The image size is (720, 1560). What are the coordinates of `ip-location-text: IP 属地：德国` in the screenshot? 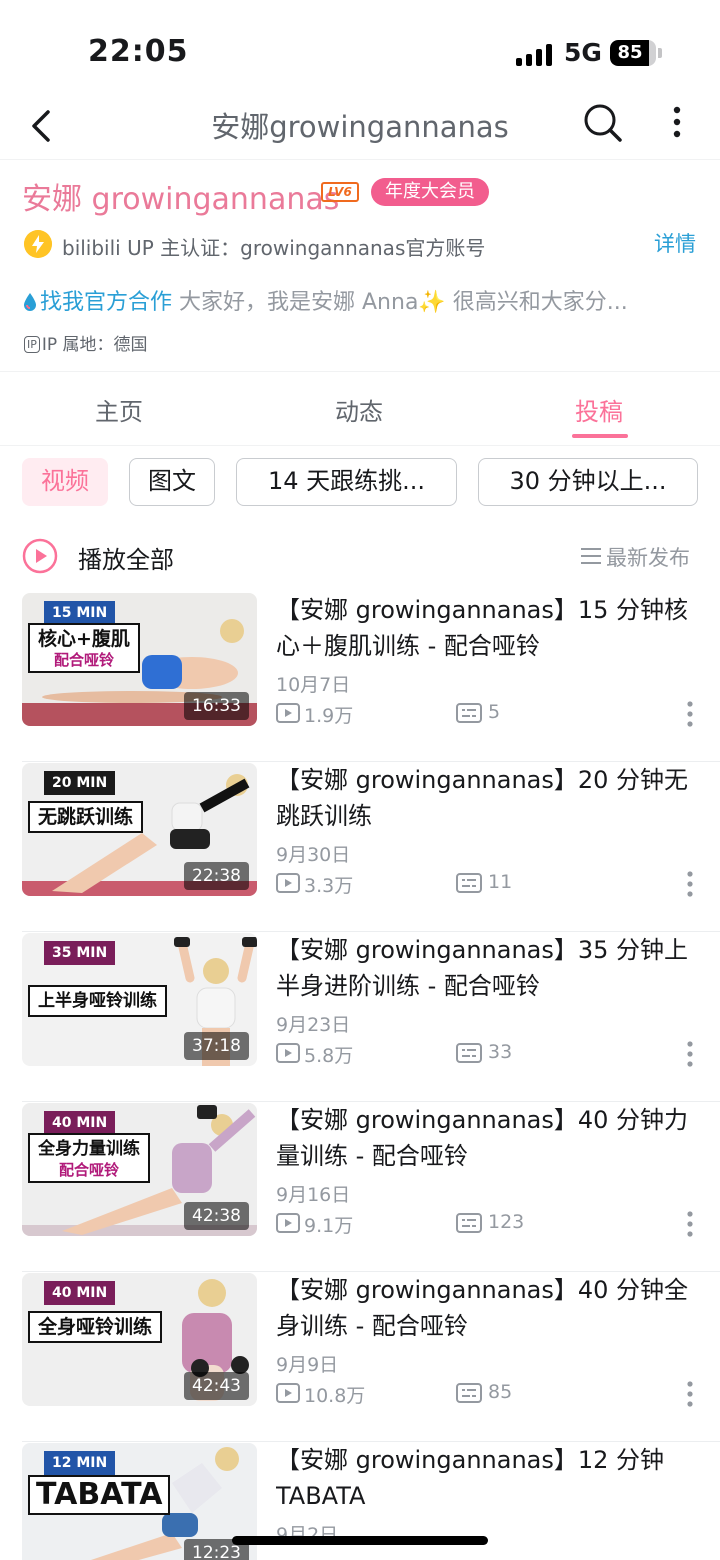 It's located at (94, 345).